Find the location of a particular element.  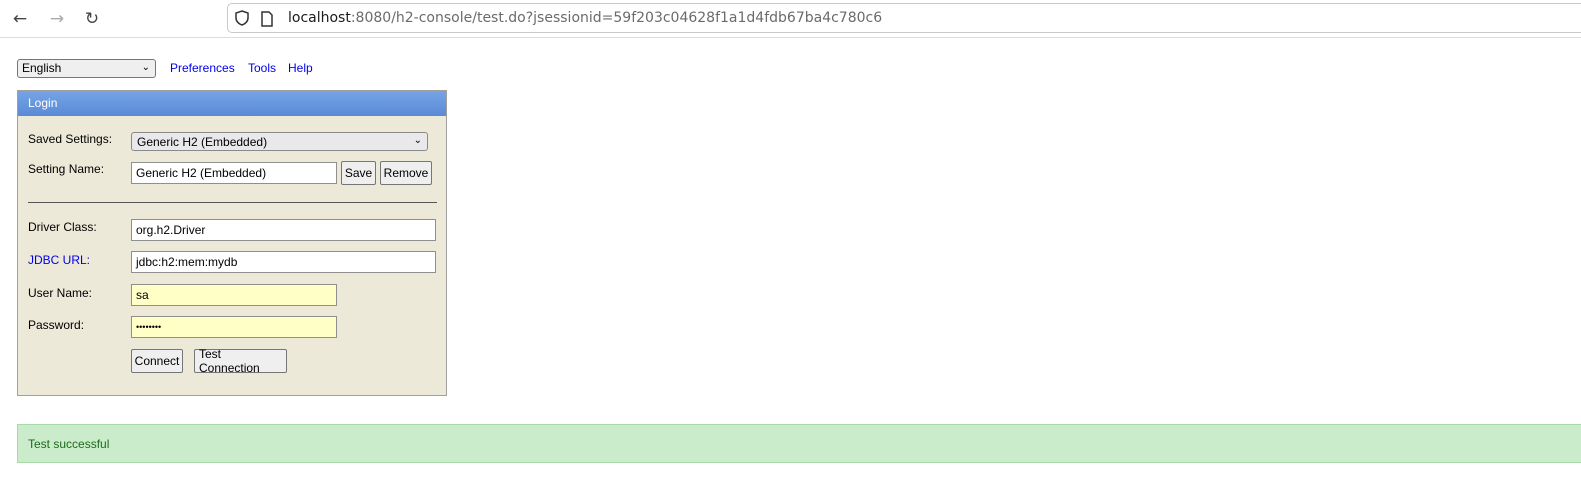

reload-icon: ↻ is located at coordinates (92, 19).